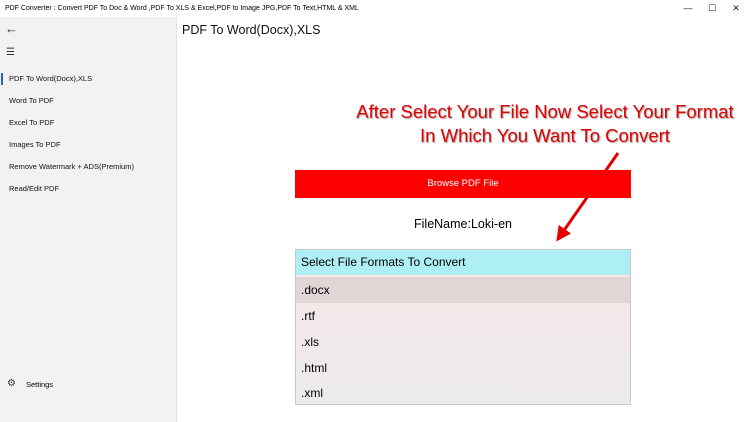 The width and height of the screenshot is (750, 422). What do you see at coordinates (463, 316) in the screenshot?
I see `format-option-rtf: .rtf` at bounding box center [463, 316].